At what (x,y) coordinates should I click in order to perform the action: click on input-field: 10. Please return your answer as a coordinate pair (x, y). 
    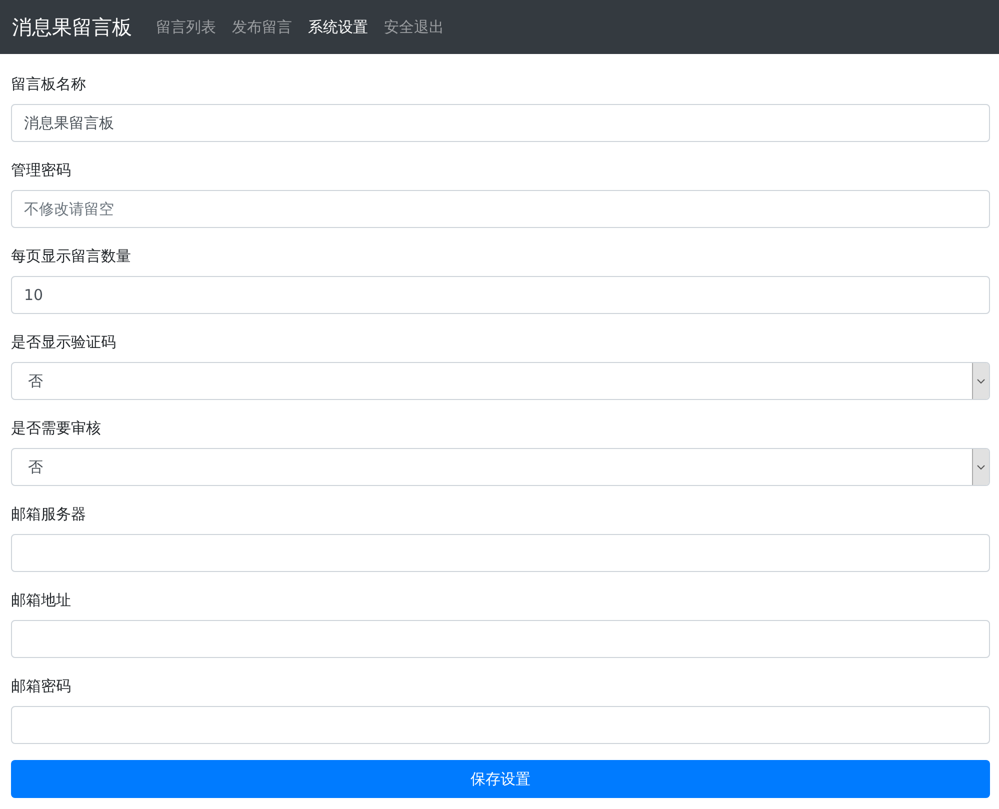
    Looking at the image, I should click on (500, 295).